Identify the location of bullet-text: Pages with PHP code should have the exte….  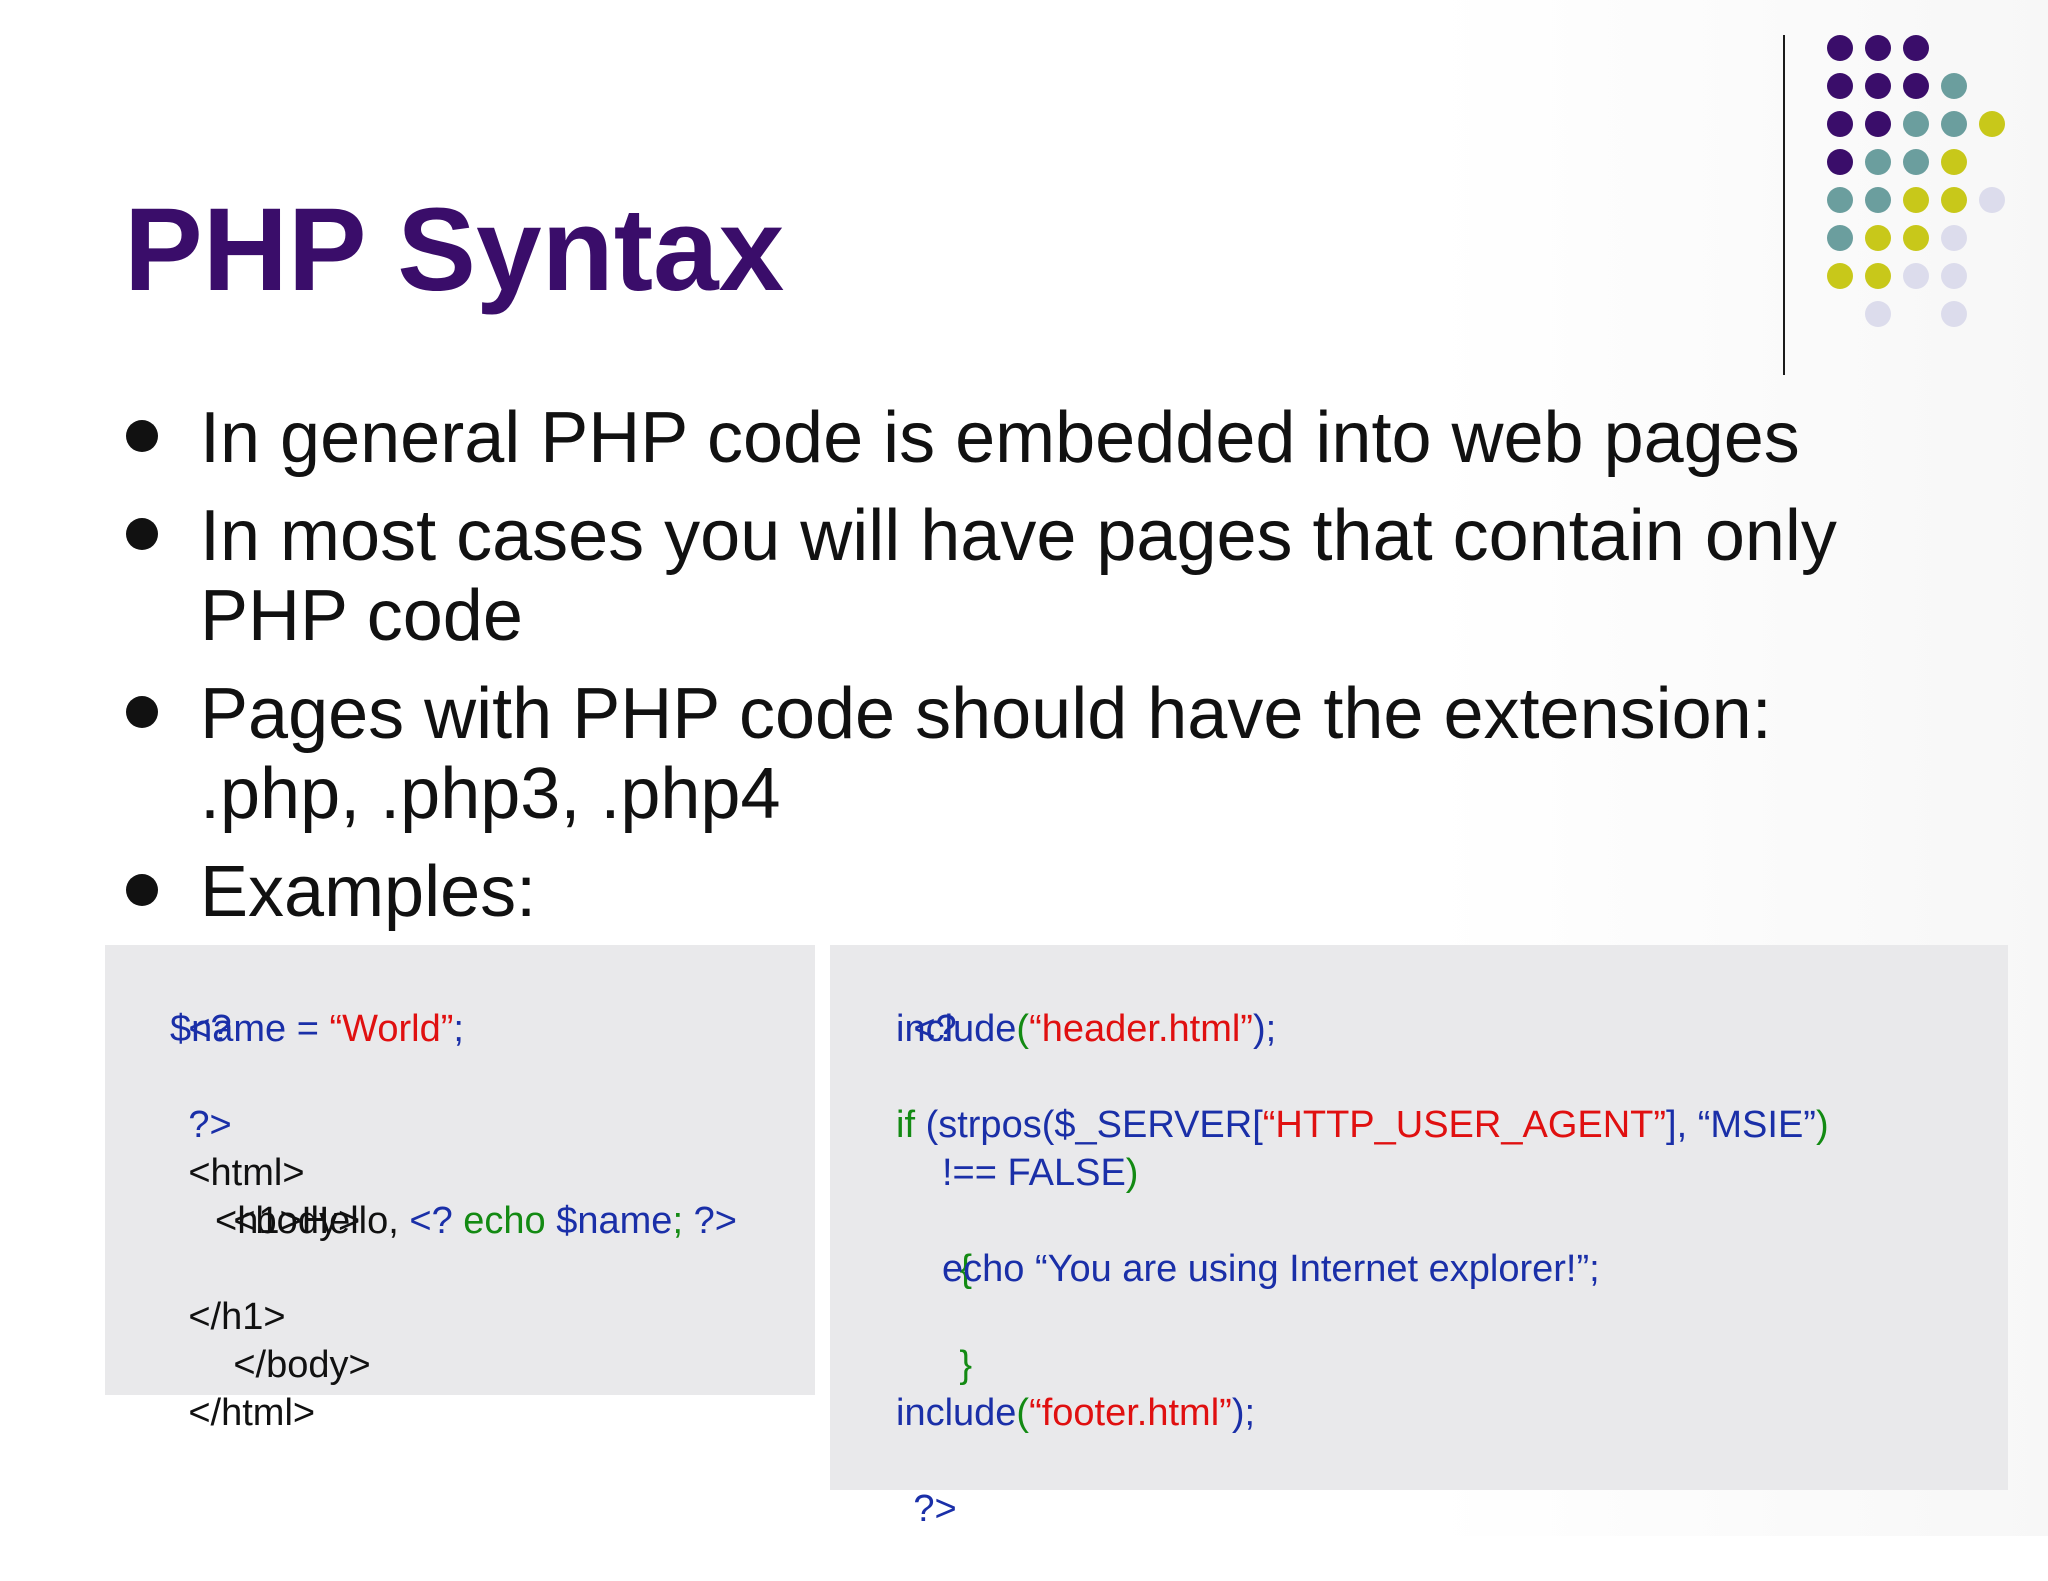
(986, 754).